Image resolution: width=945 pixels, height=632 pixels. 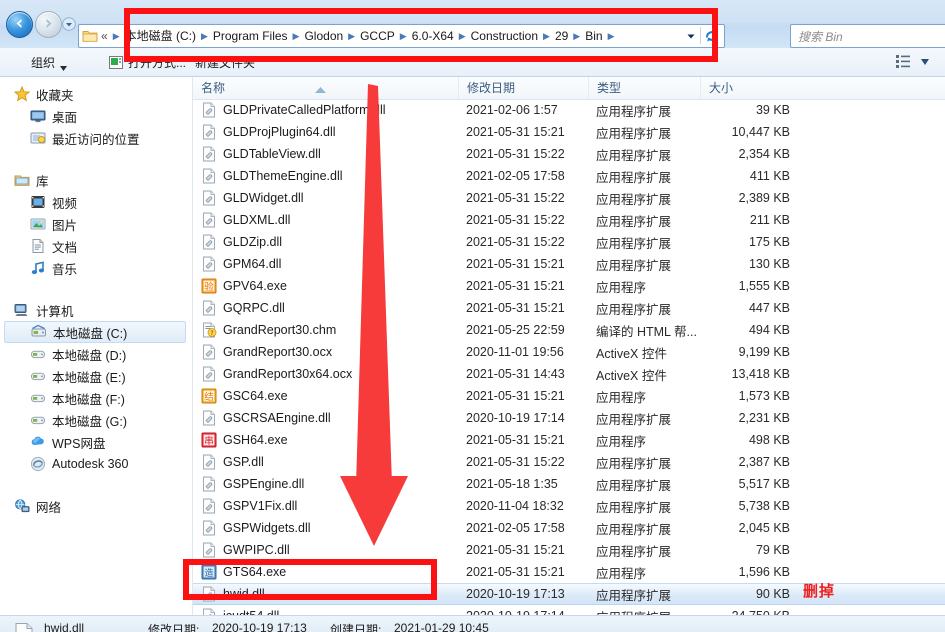 What do you see at coordinates (569, 462) in the screenshot?
I see `table-row: GSP.dll 2021-05-31 15:22 应用程序扩展 2,387 KB` at bounding box center [569, 462].